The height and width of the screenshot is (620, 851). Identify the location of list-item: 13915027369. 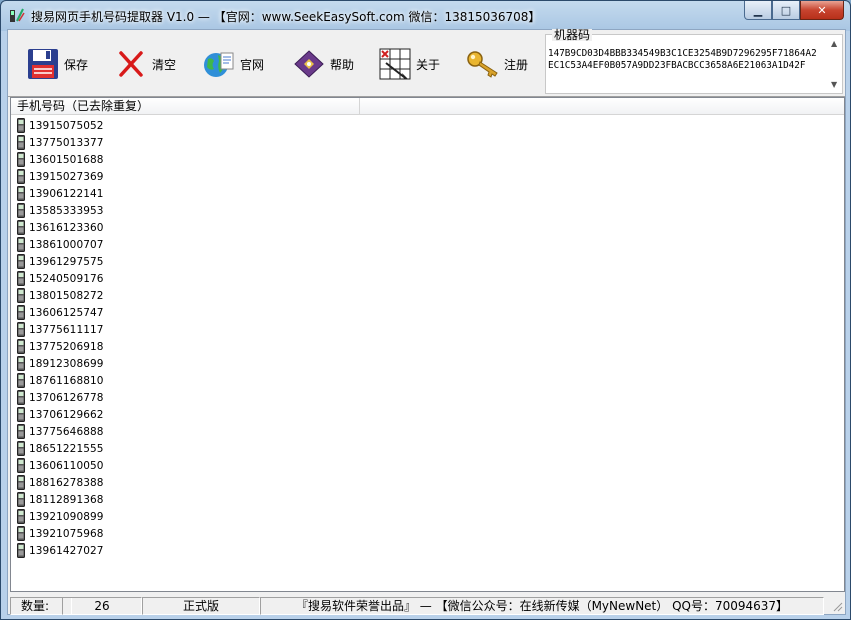
(57, 176).